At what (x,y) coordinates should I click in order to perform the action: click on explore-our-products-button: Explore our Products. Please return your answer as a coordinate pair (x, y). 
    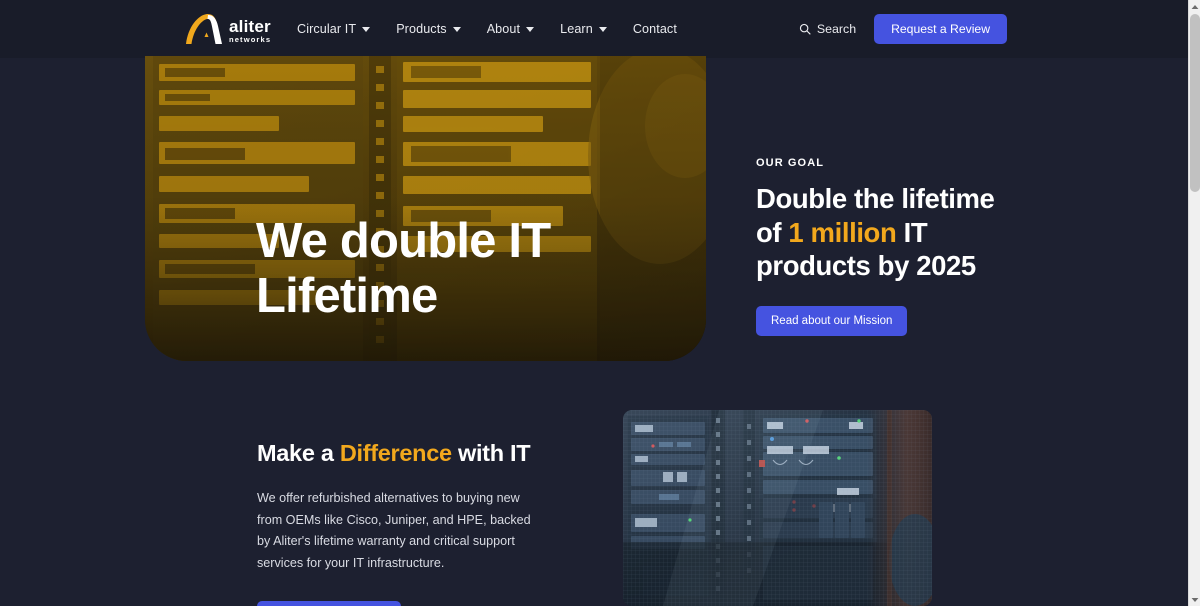
    Looking at the image, I should click on (329, 603).